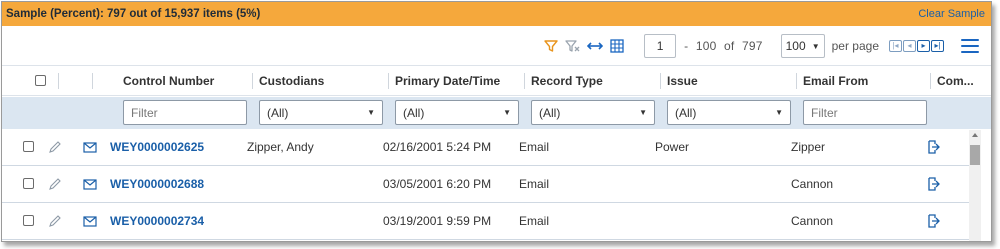  I want to click on hamburger-menu-icon, so click(970, 46).